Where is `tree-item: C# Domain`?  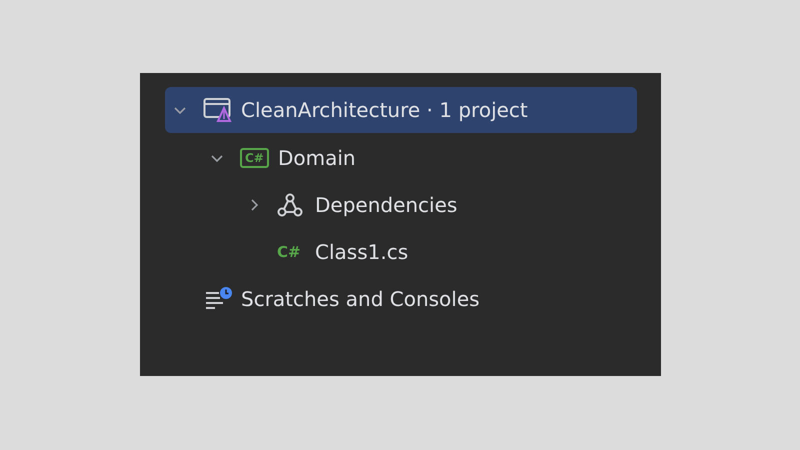 tree-item: C# Domain is located at coordinates (401, 157).